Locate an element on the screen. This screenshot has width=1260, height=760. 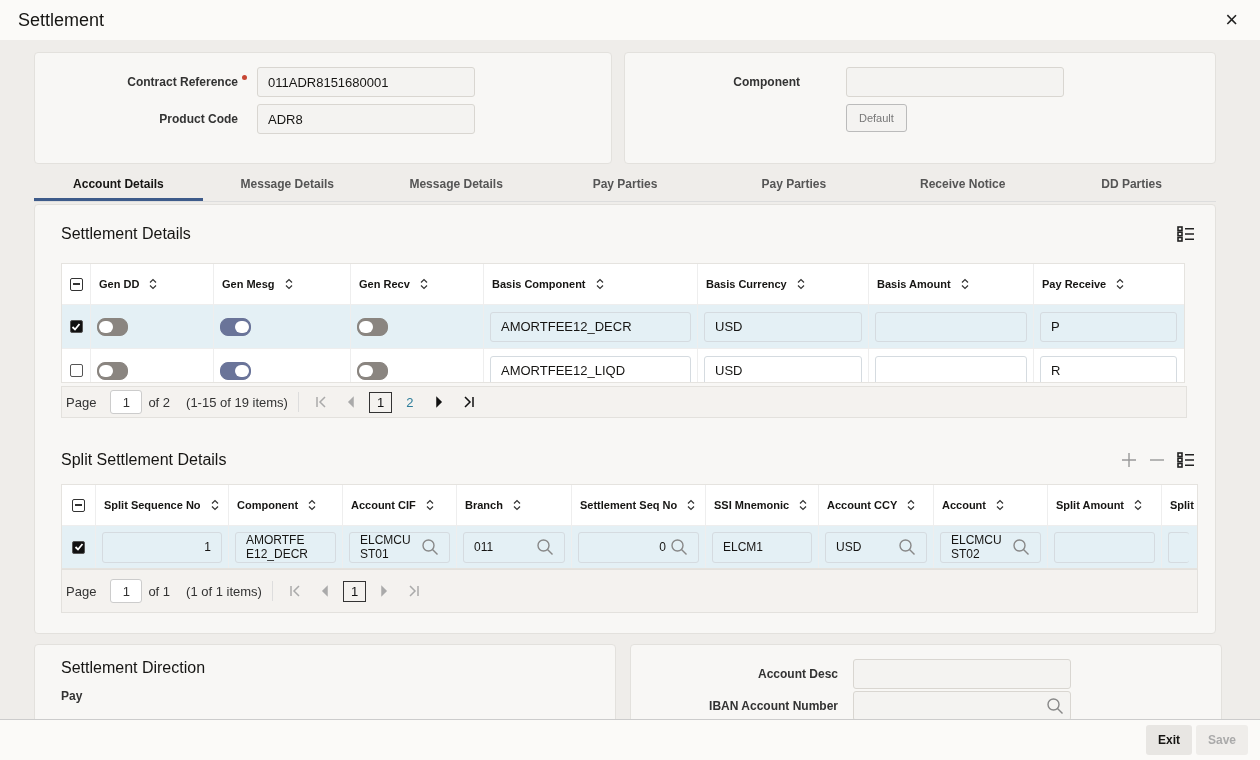
default-button: Default is located at coordinates (876, 118).